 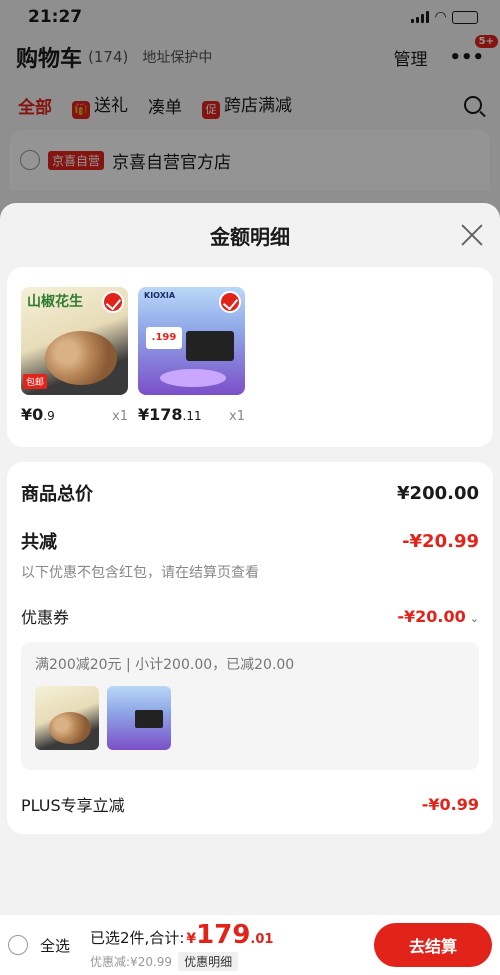 I want to click on product-image-peanut: 山椒花生 包邮, so click(x=74, y=341).